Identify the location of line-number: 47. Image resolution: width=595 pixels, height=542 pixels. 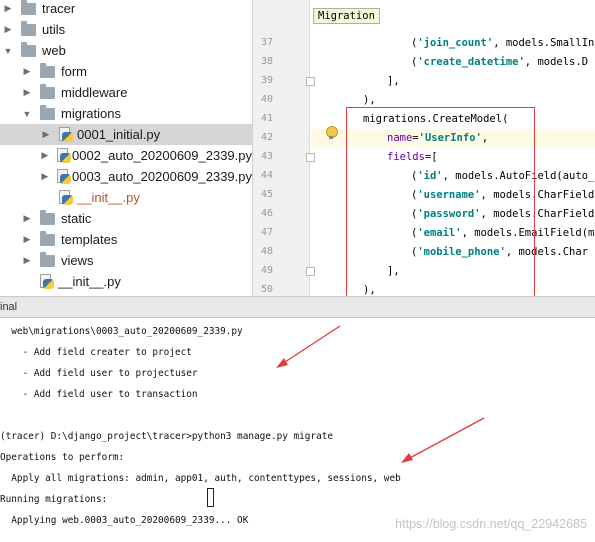
(266, 232).